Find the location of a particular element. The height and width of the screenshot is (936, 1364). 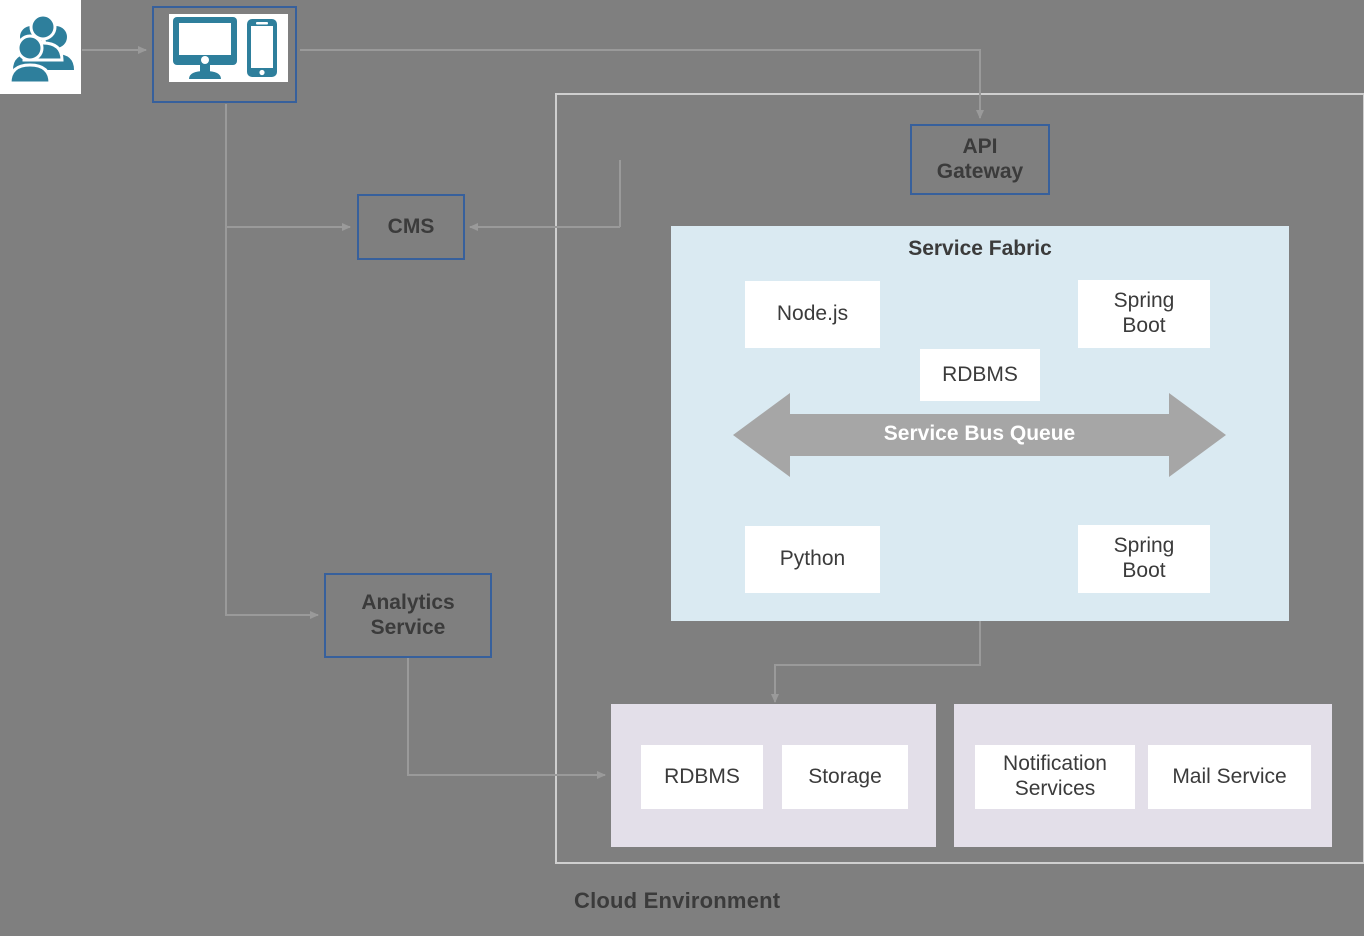

connector-devices-to-api-gateway is located at coordinates (642, 84).